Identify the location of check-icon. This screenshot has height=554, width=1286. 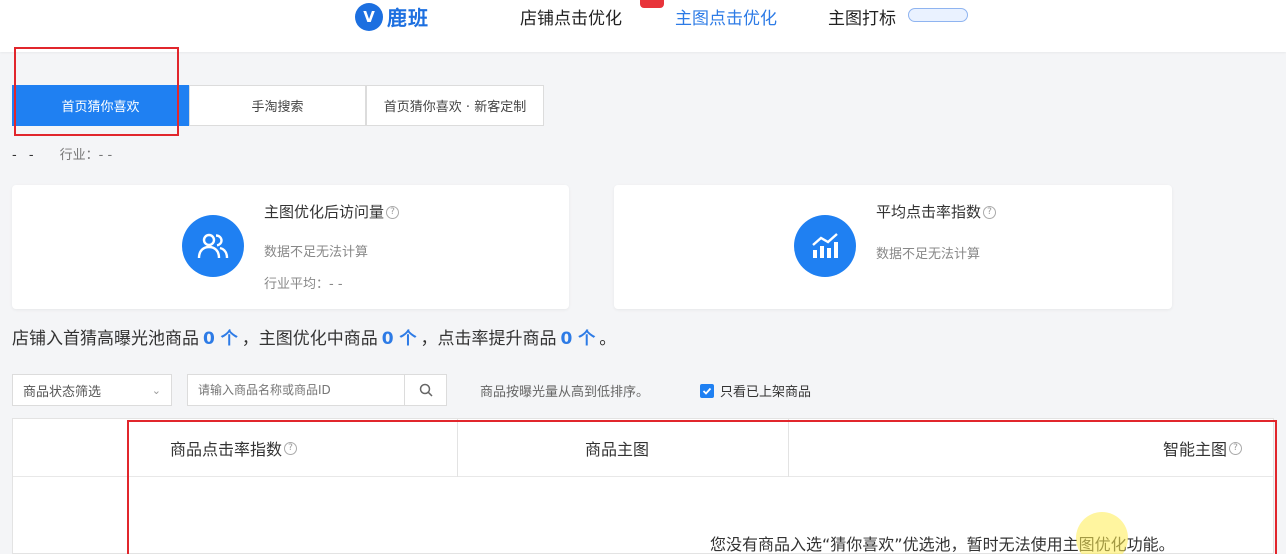
(707, 391).